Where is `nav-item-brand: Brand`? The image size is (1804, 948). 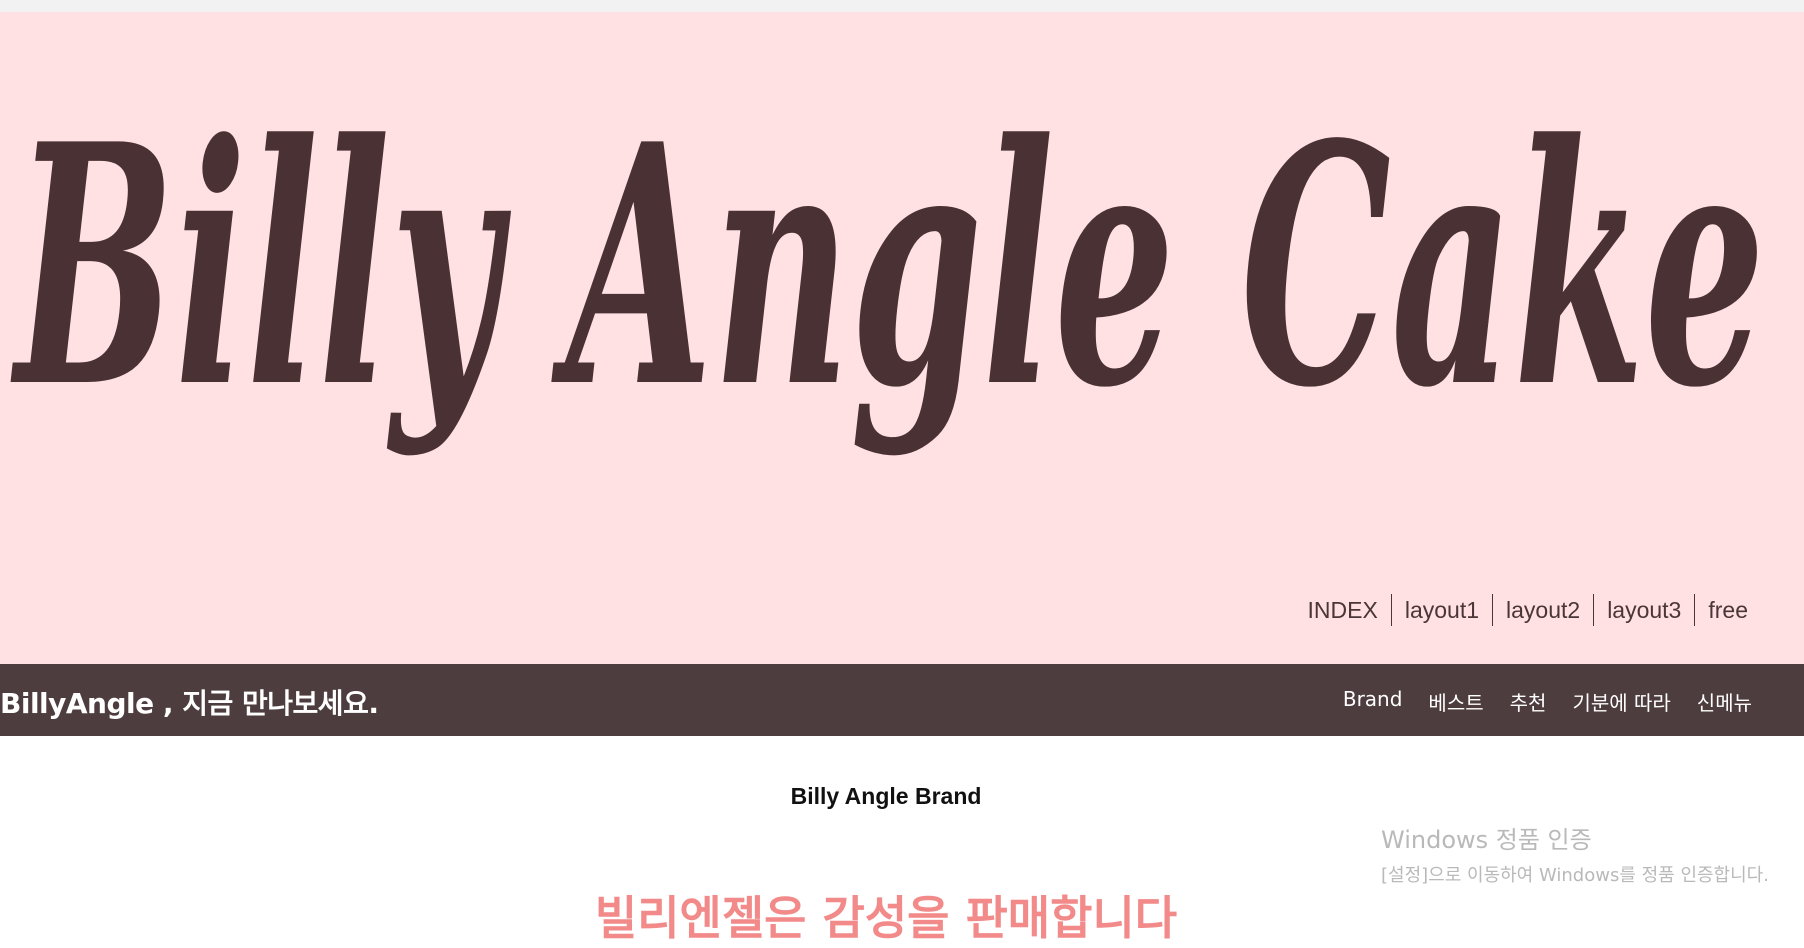 nav-item-brand: Brand is located at coordinates (1373, 701).